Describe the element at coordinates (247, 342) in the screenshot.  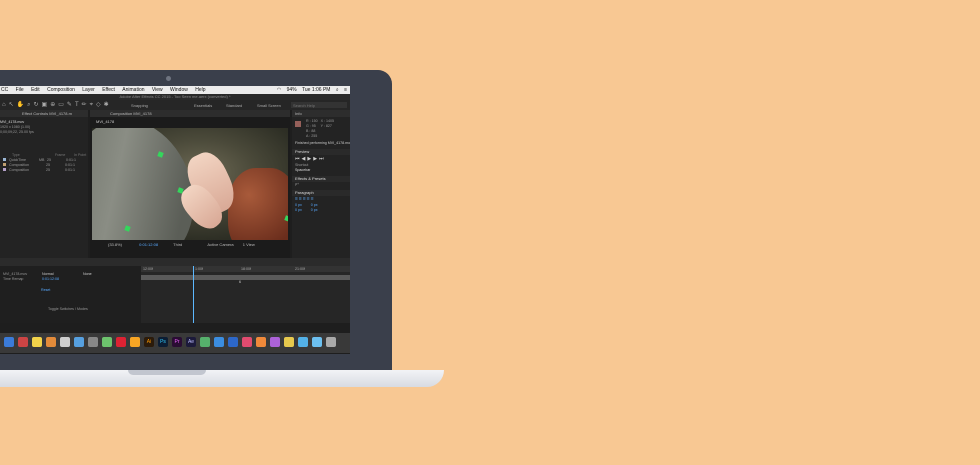
I see `music-icon` at that location.